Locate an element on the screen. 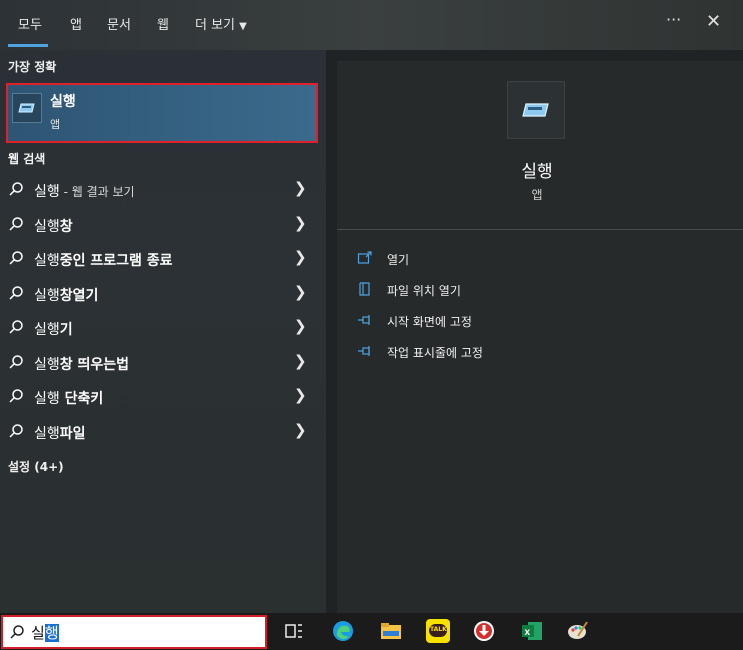 The height and width of the screenshot is (650, 743). web-result-suffix: 기 is located at coordinates (66, 330).